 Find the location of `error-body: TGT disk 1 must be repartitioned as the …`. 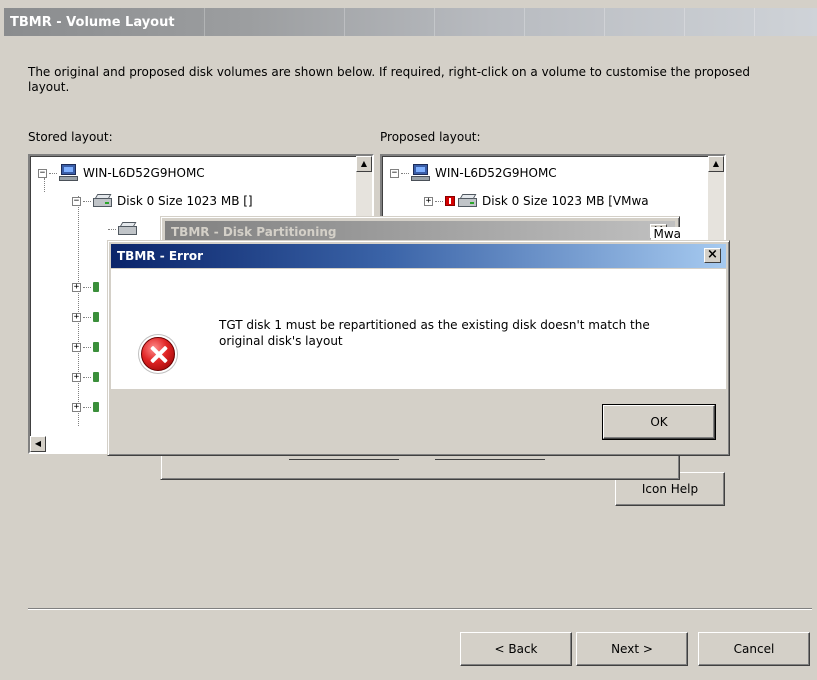

error-body: TGT disk 1 must be repartitioned as the … is located at coordinates (418, 329).